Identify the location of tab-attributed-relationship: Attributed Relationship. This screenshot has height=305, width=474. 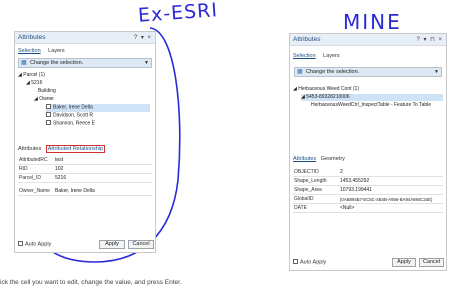
(75, 149).